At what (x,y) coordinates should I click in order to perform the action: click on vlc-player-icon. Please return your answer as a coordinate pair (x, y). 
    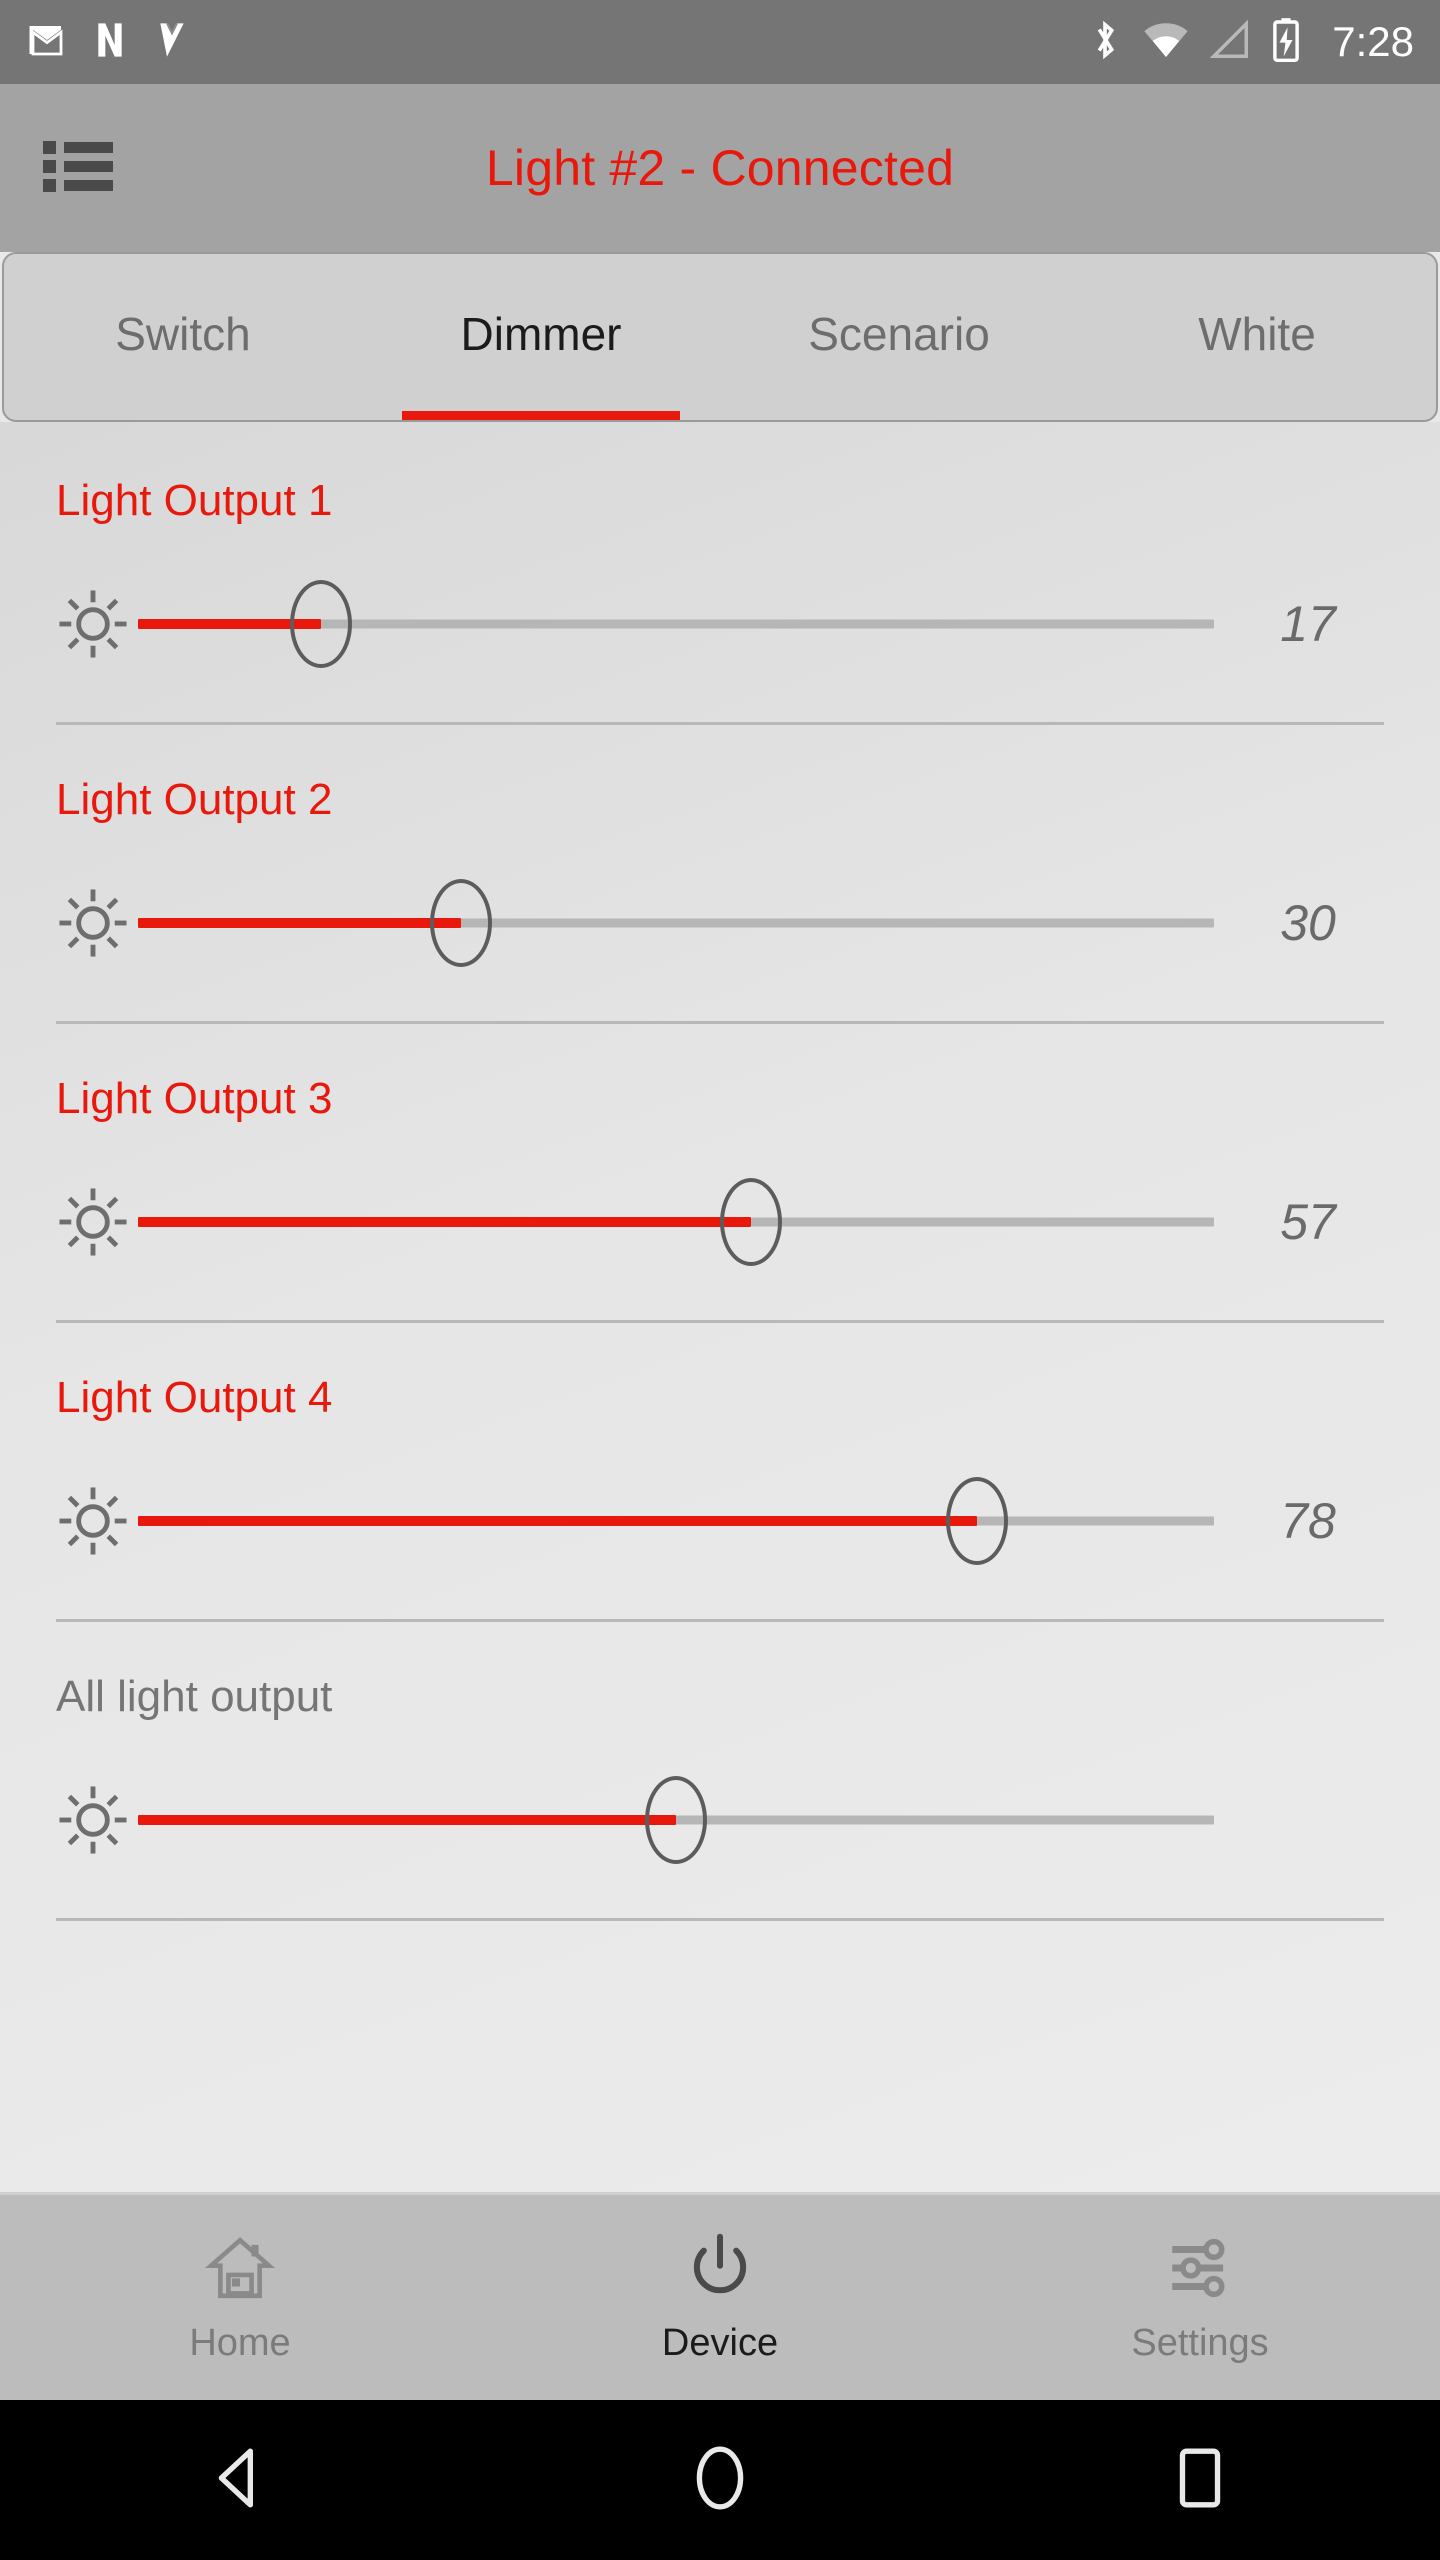
    Looking at the image, I should click on (172, 42).